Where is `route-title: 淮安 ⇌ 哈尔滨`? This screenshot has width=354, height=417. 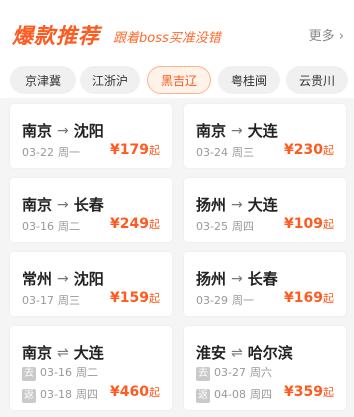
route-title: 淮安 ⇌ 哈尔滨 is located at coordinates (244, 352).